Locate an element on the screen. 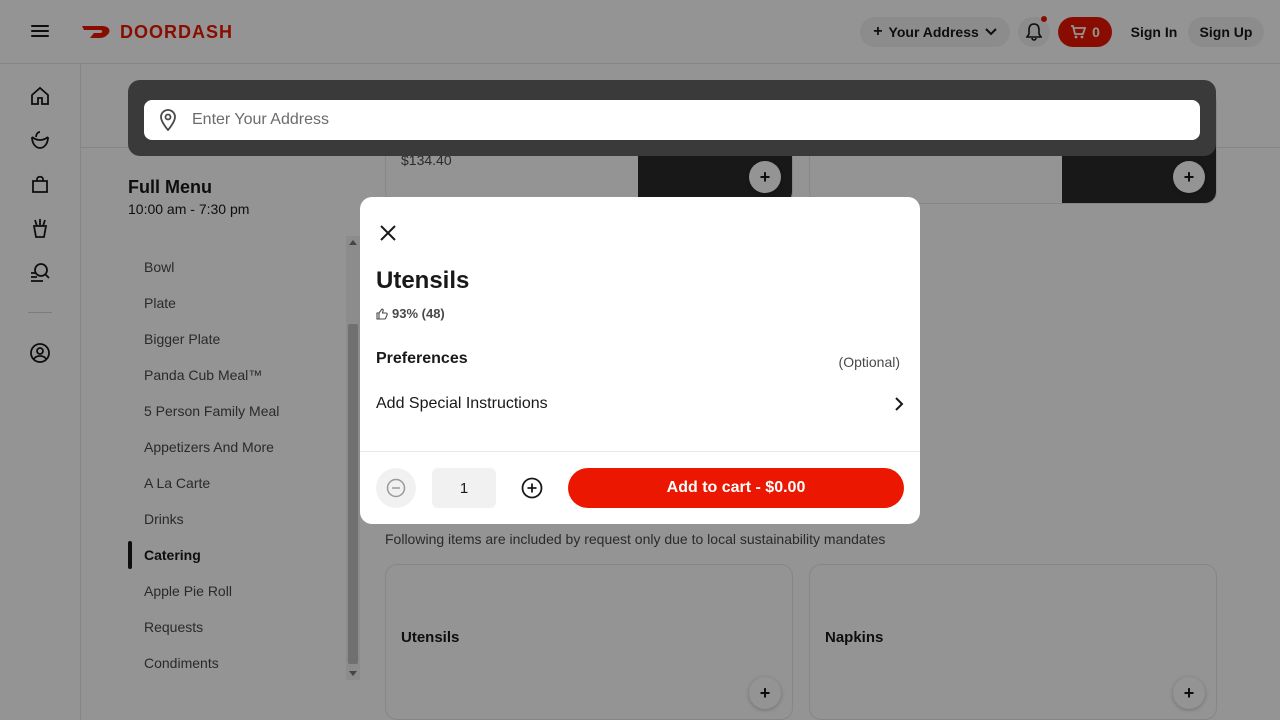 Image resolution: width=1280 pixels, height=720 pixels. add-to-cart-button: Add to cart - $0.00 is located at coordinates (736, 488).